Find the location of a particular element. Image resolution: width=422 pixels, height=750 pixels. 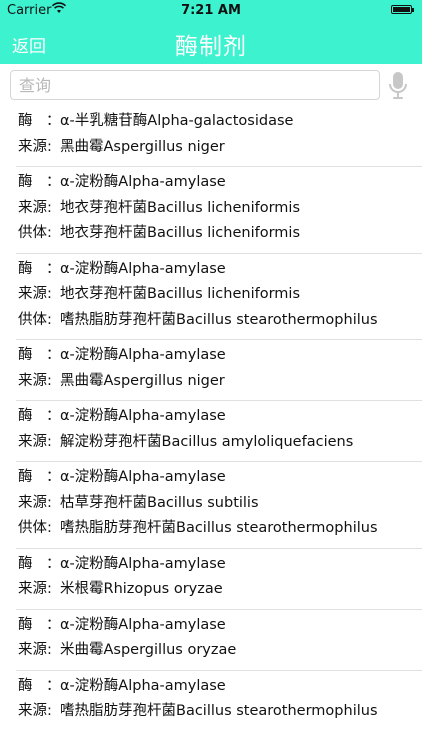

page-title: 酶制剂 is located at coordinates (211, 47).